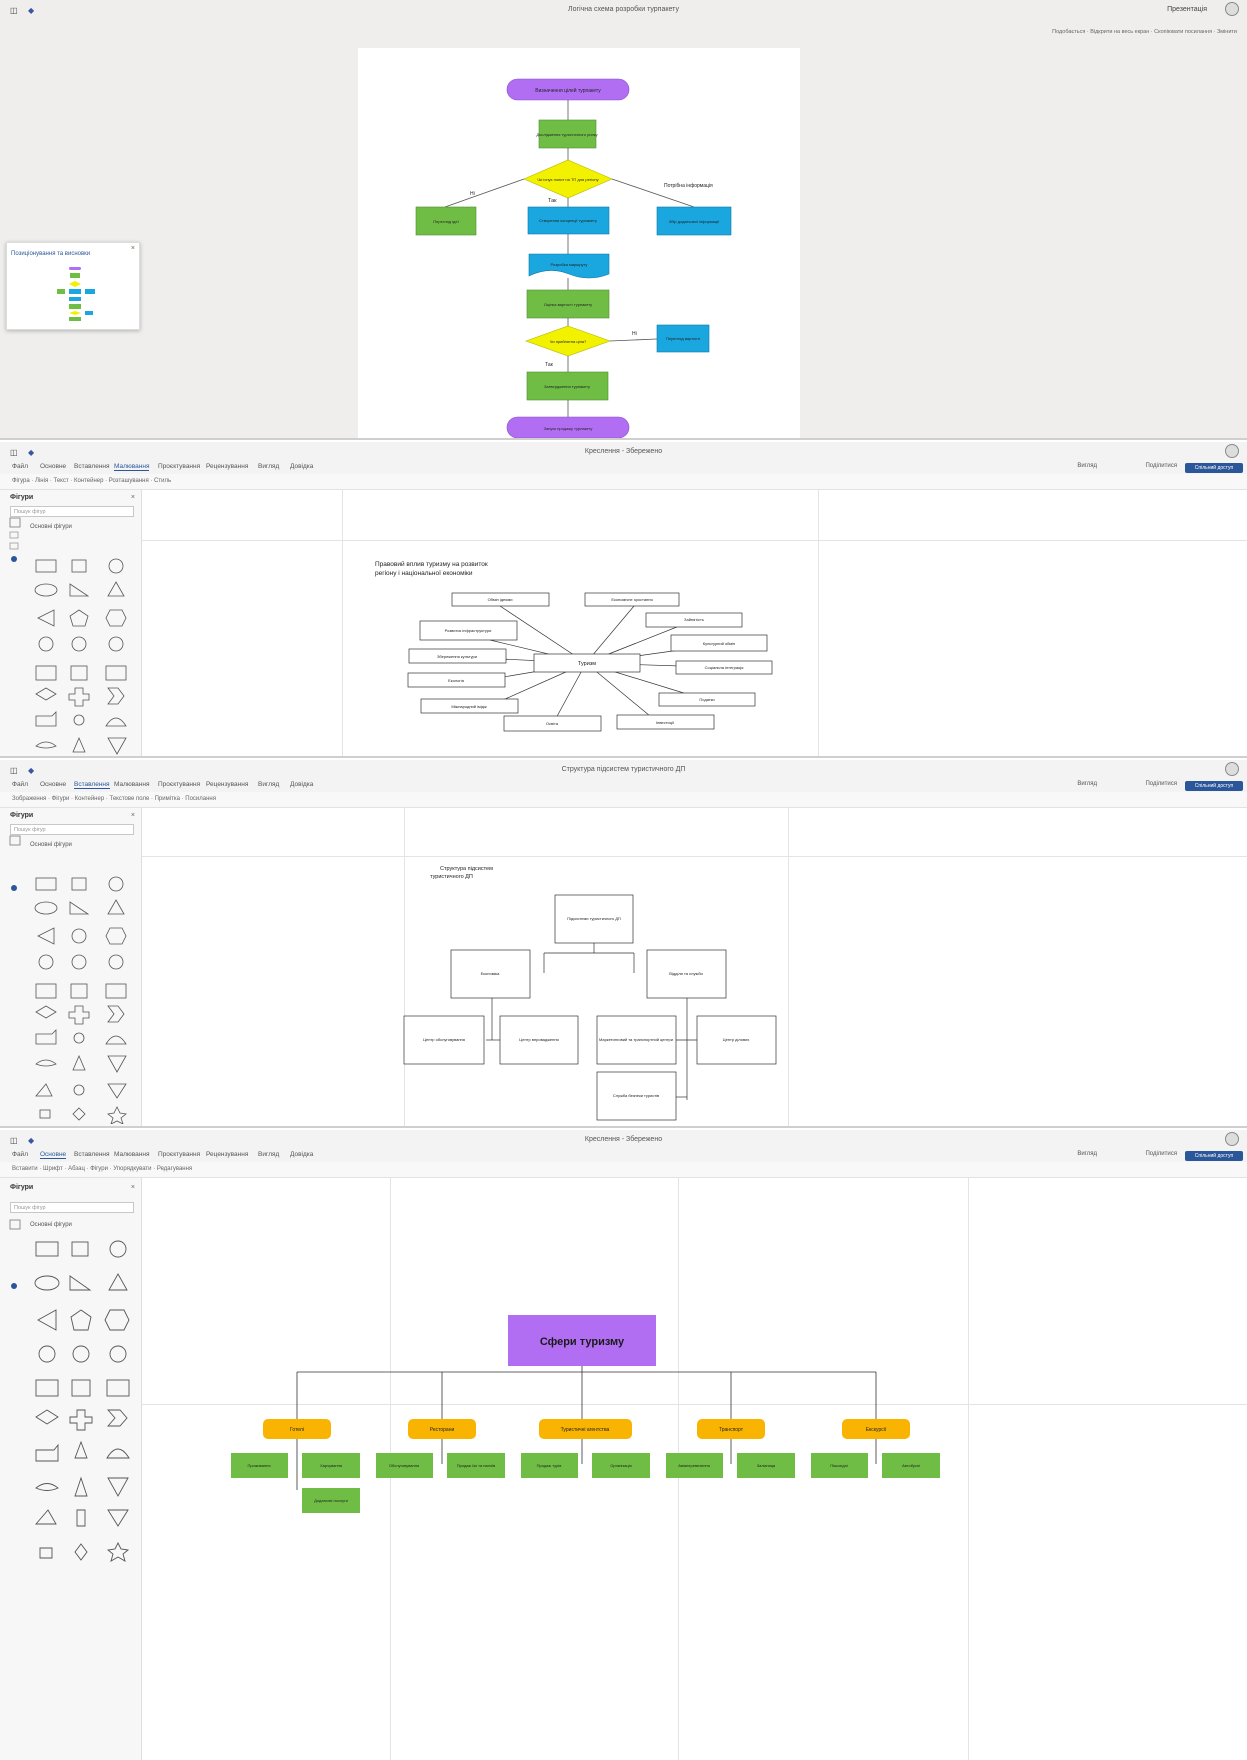 The width and height of the screenshot is (1247, 1760). I want to click on branch-0-item-0-label: Проживання, so click(258, 1465).